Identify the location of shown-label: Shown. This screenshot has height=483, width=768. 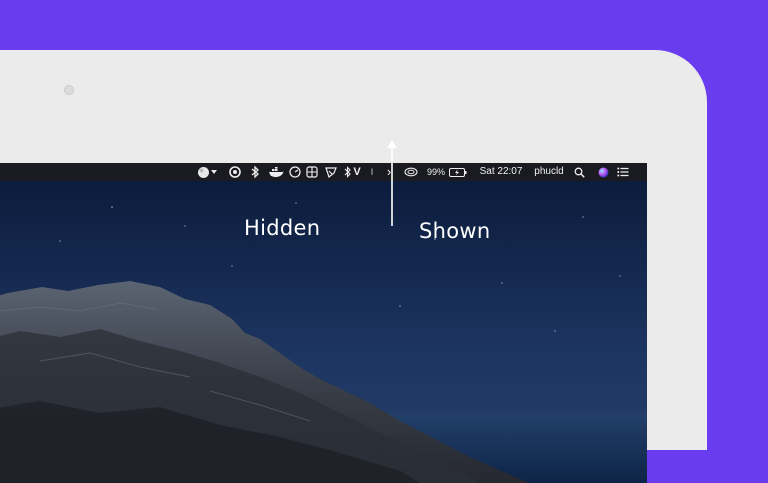
(455, 231).